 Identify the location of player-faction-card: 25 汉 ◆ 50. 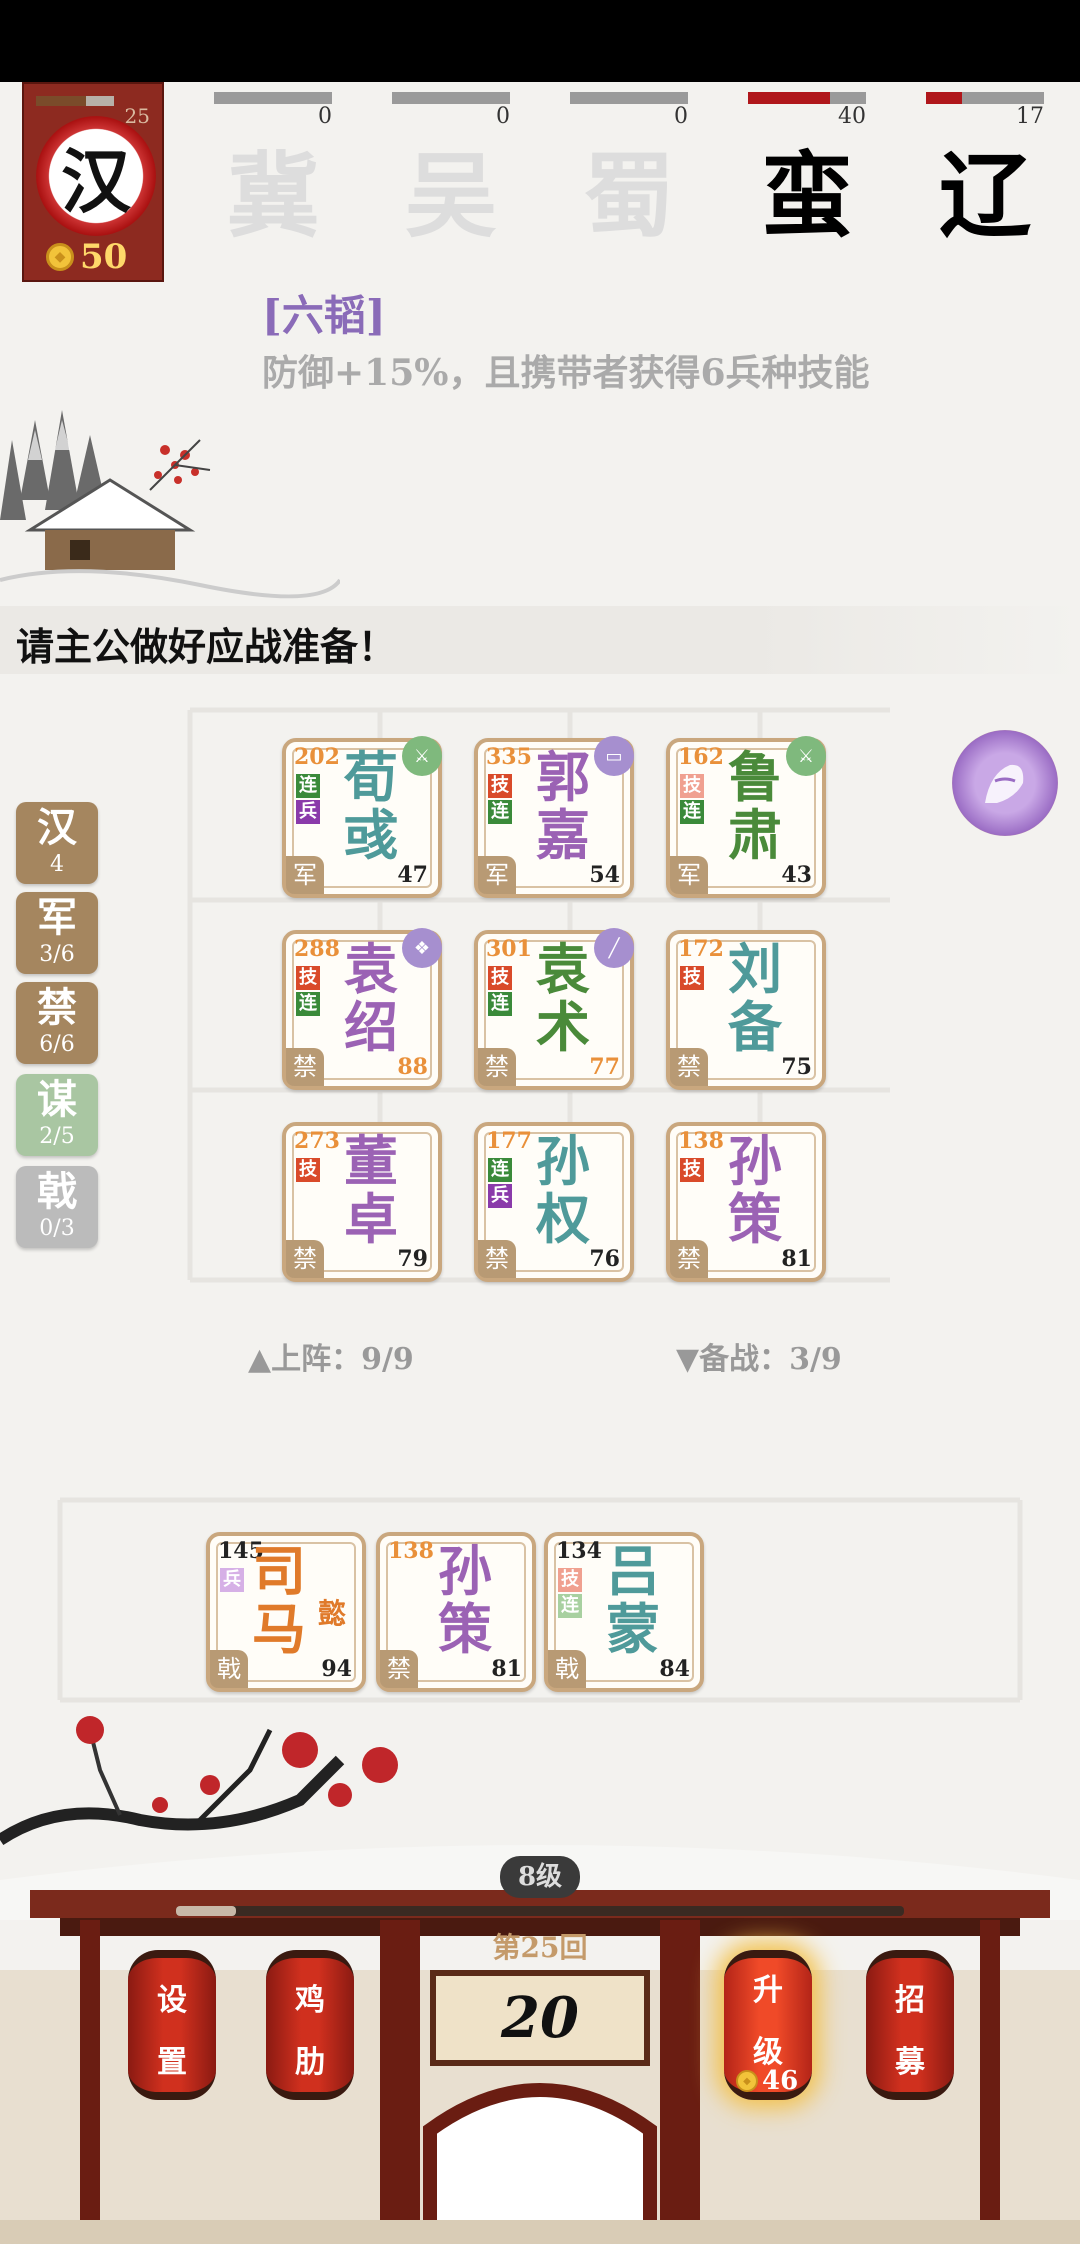
(93, 182).